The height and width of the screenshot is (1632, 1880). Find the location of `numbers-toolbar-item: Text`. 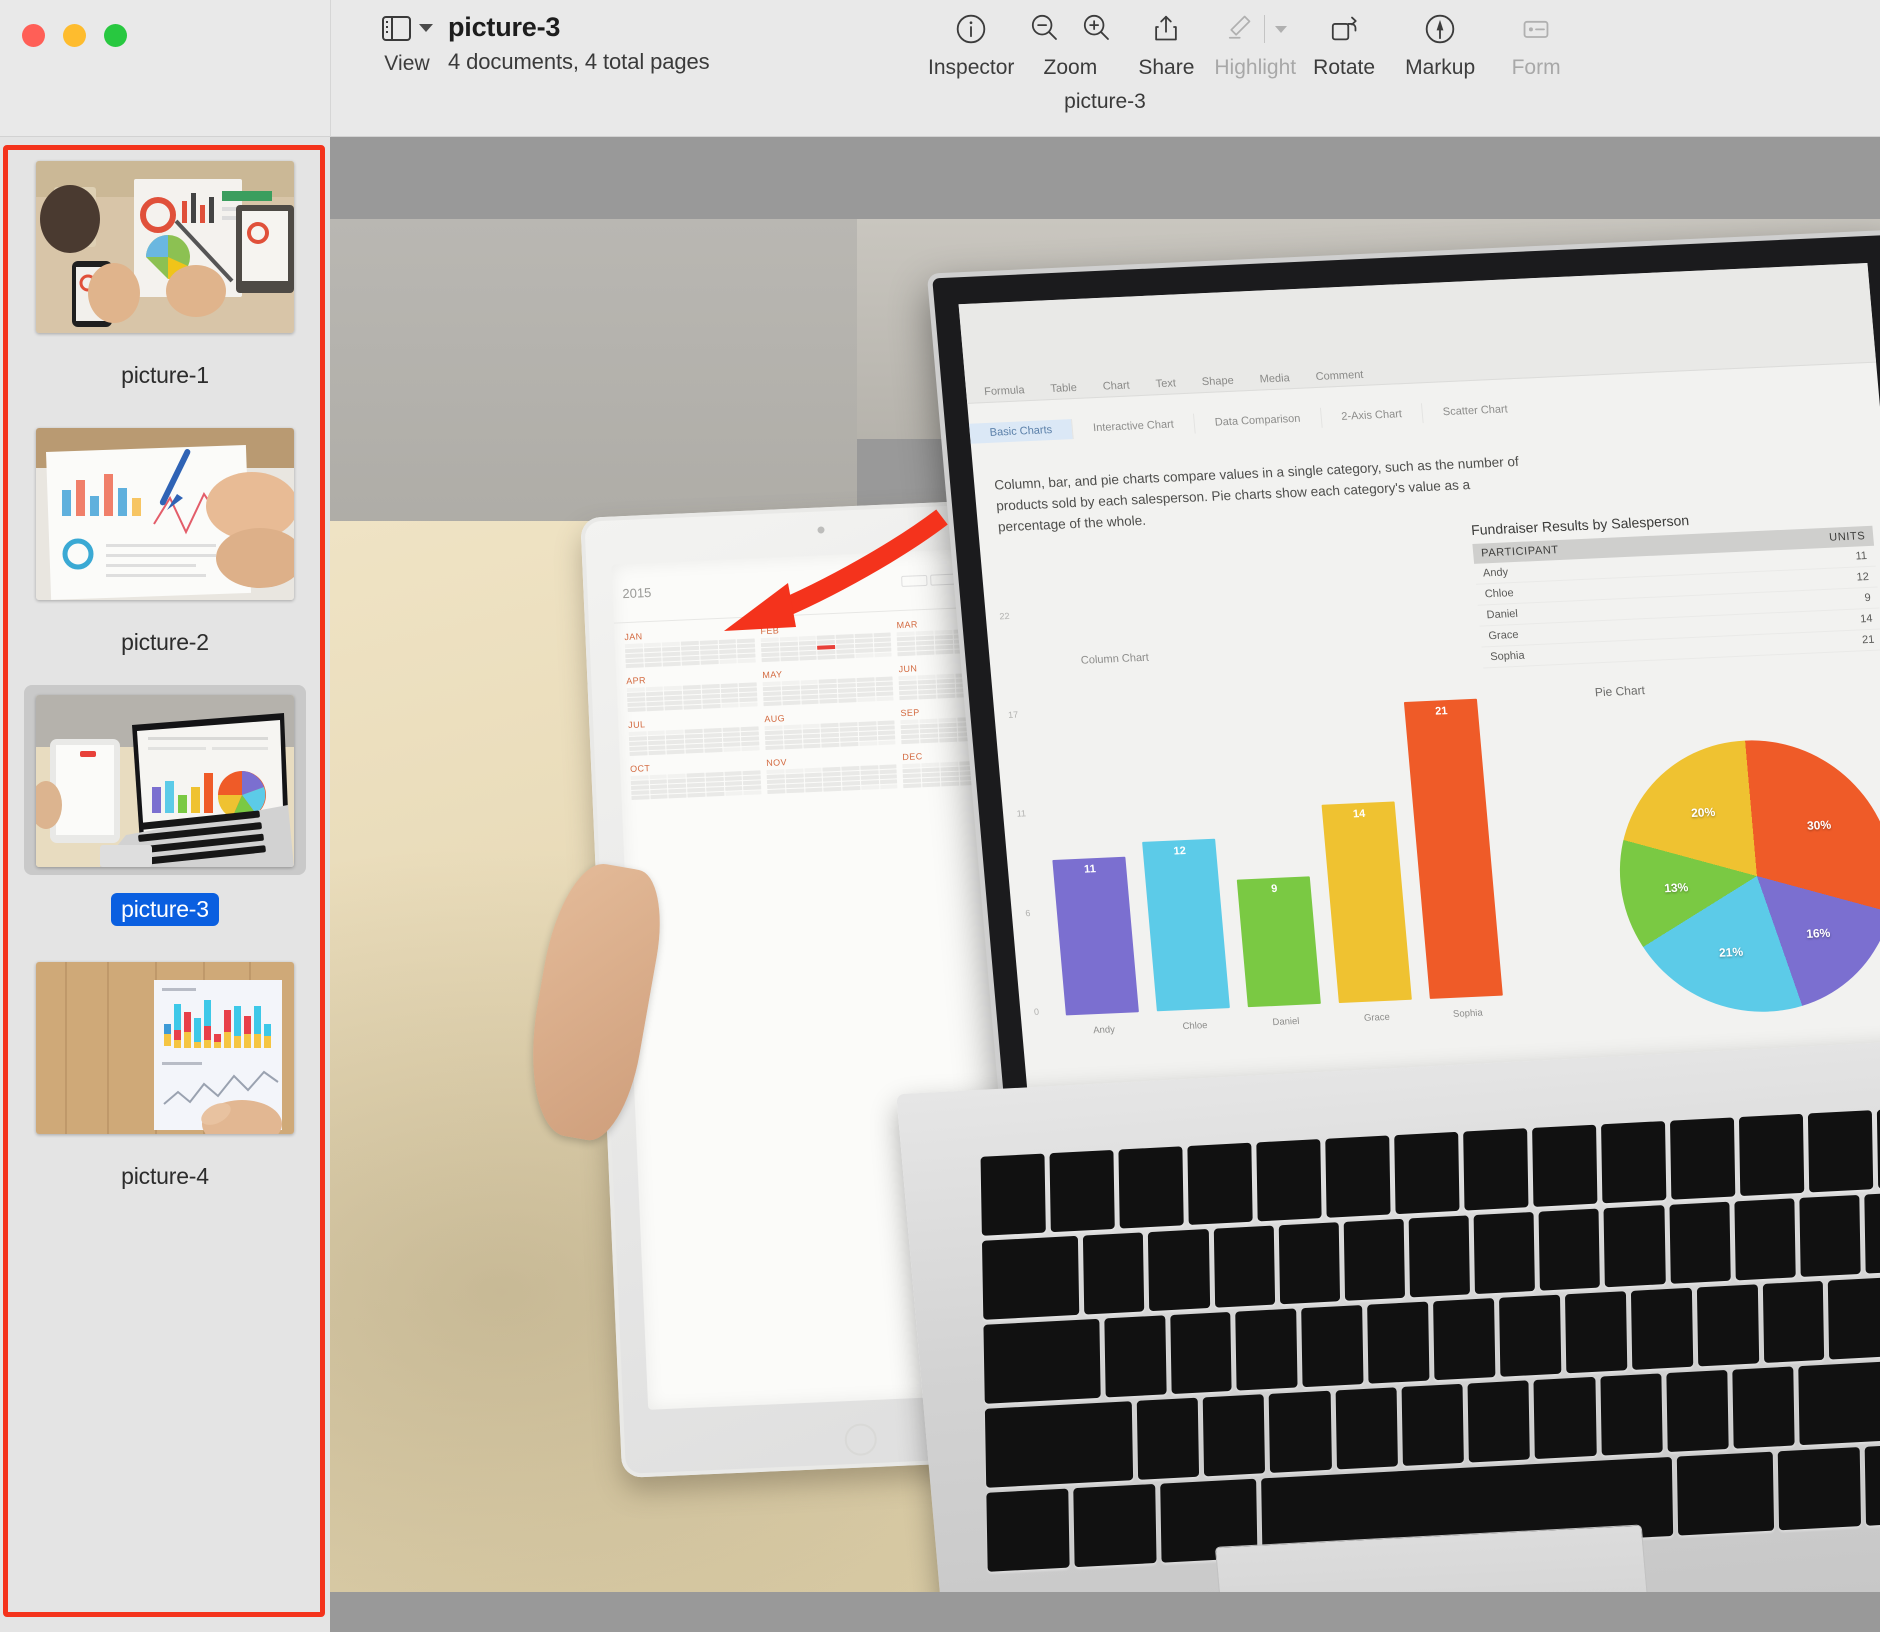

numbers-toolbar-item: Text is located at coordinates (1165, 384).